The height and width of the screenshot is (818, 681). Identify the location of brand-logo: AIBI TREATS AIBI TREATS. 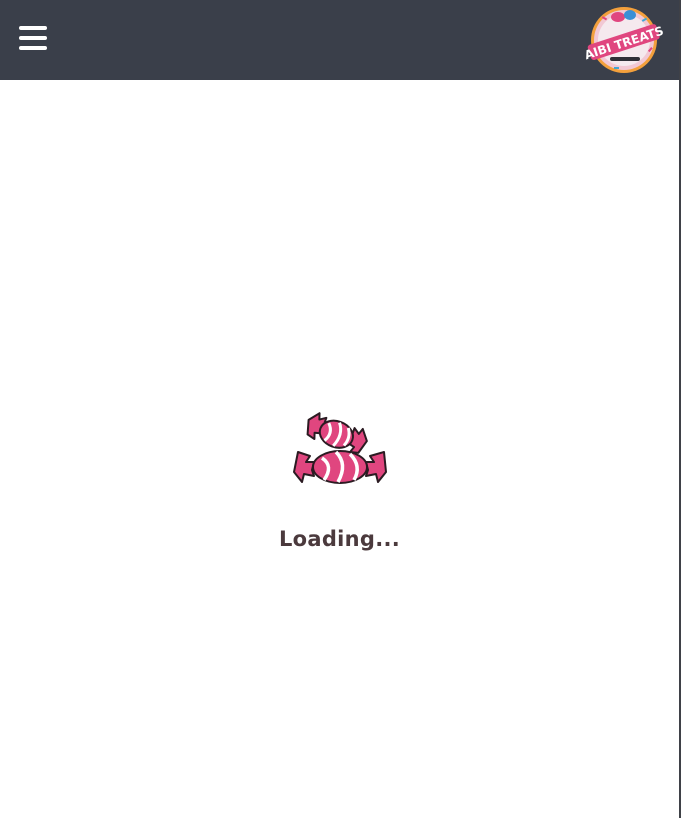
(624, 40).